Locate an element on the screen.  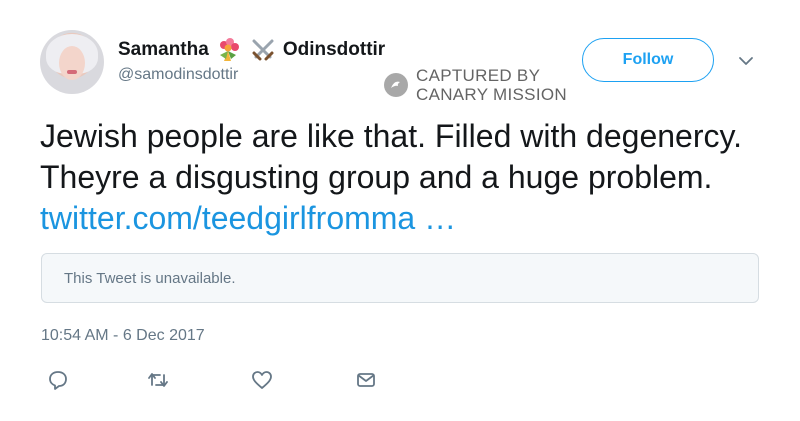
display-name: Samantha Odinsdottir is located at coordinates (251, 50).